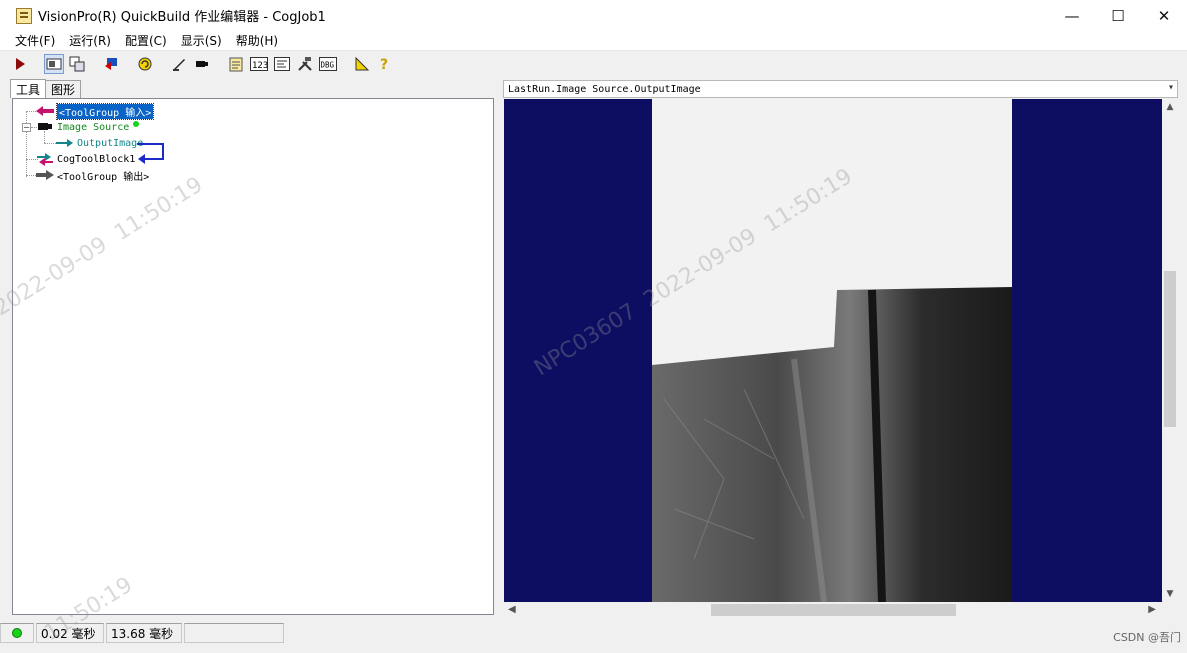 The height and width of the screenshot is (653, 1187). Describe the element at coordinates (90, 40) in the screenshot. I see `menu-run: 运行(R)` at that location.